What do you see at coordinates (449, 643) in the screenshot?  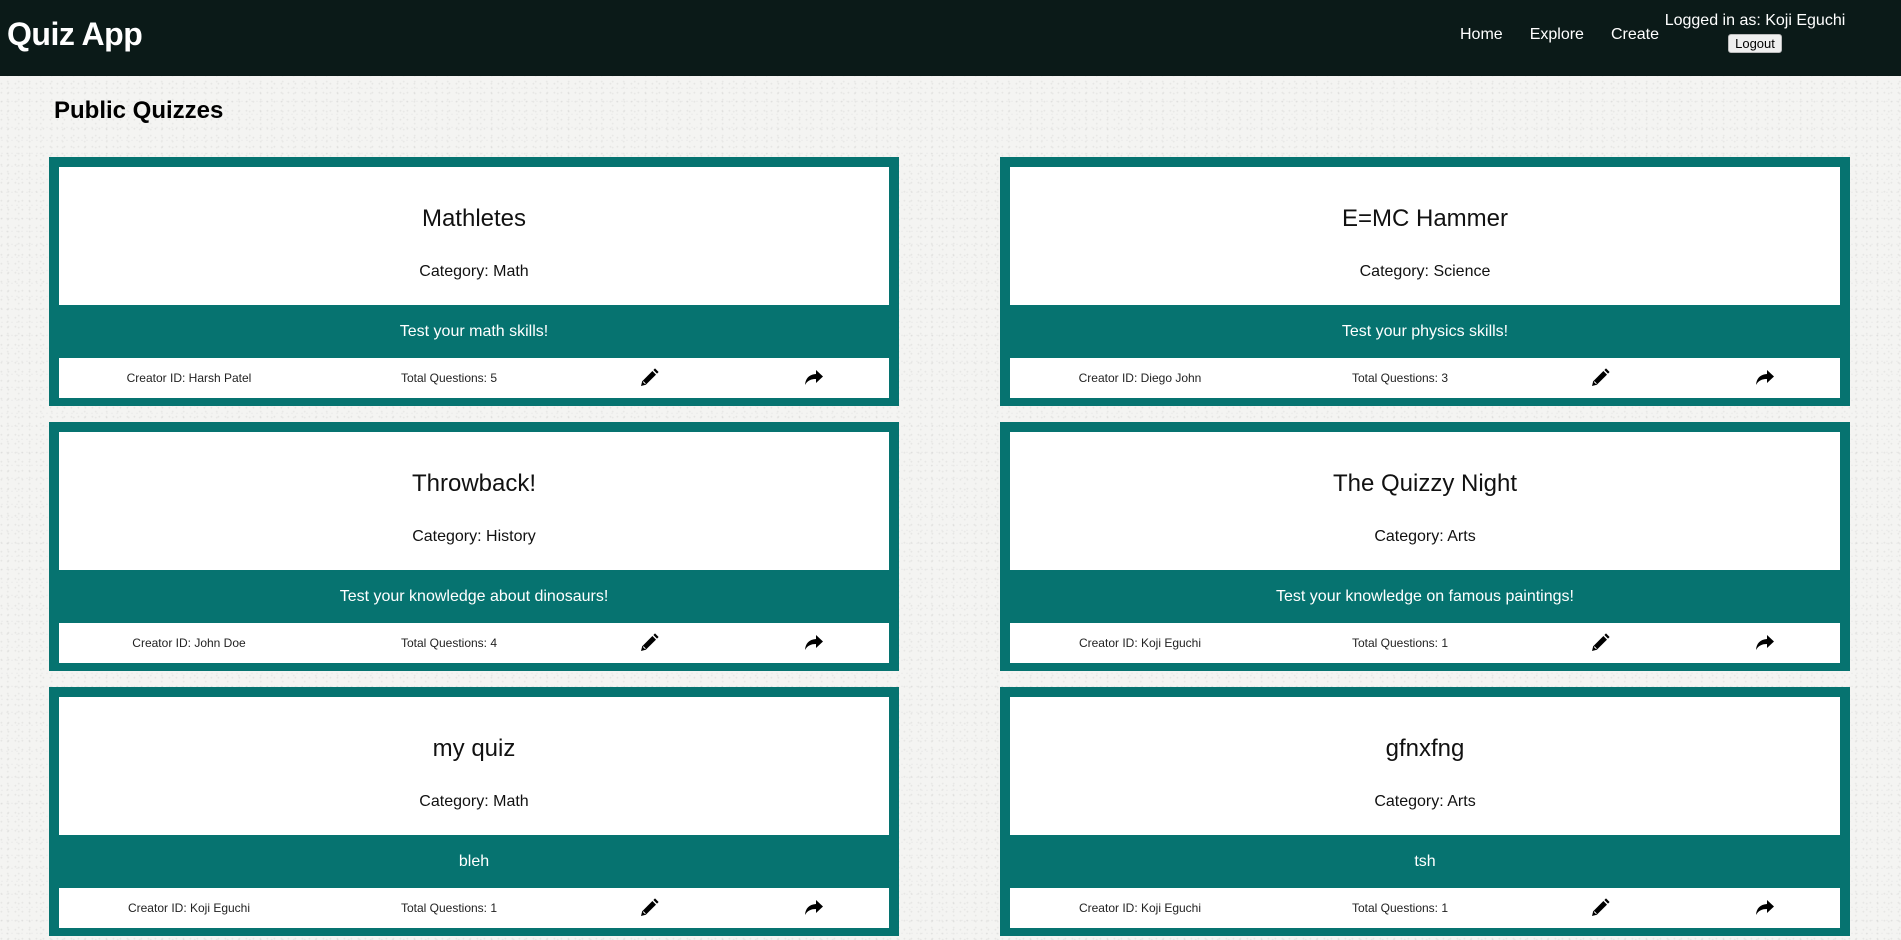 I see `quiz-total-questions: Total Questions: 4` at bounding box center [449, 643].